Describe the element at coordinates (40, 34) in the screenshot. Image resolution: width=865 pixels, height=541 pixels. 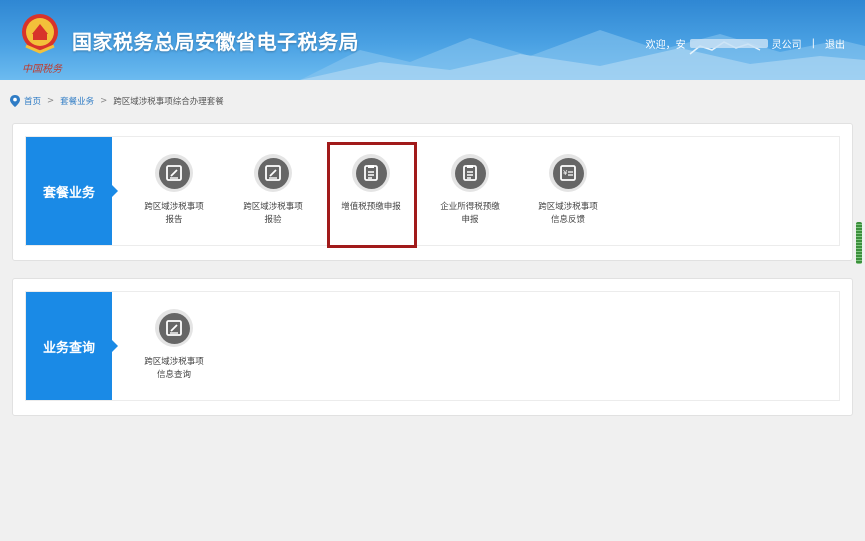
I see `national-emblem-icon` at that location.